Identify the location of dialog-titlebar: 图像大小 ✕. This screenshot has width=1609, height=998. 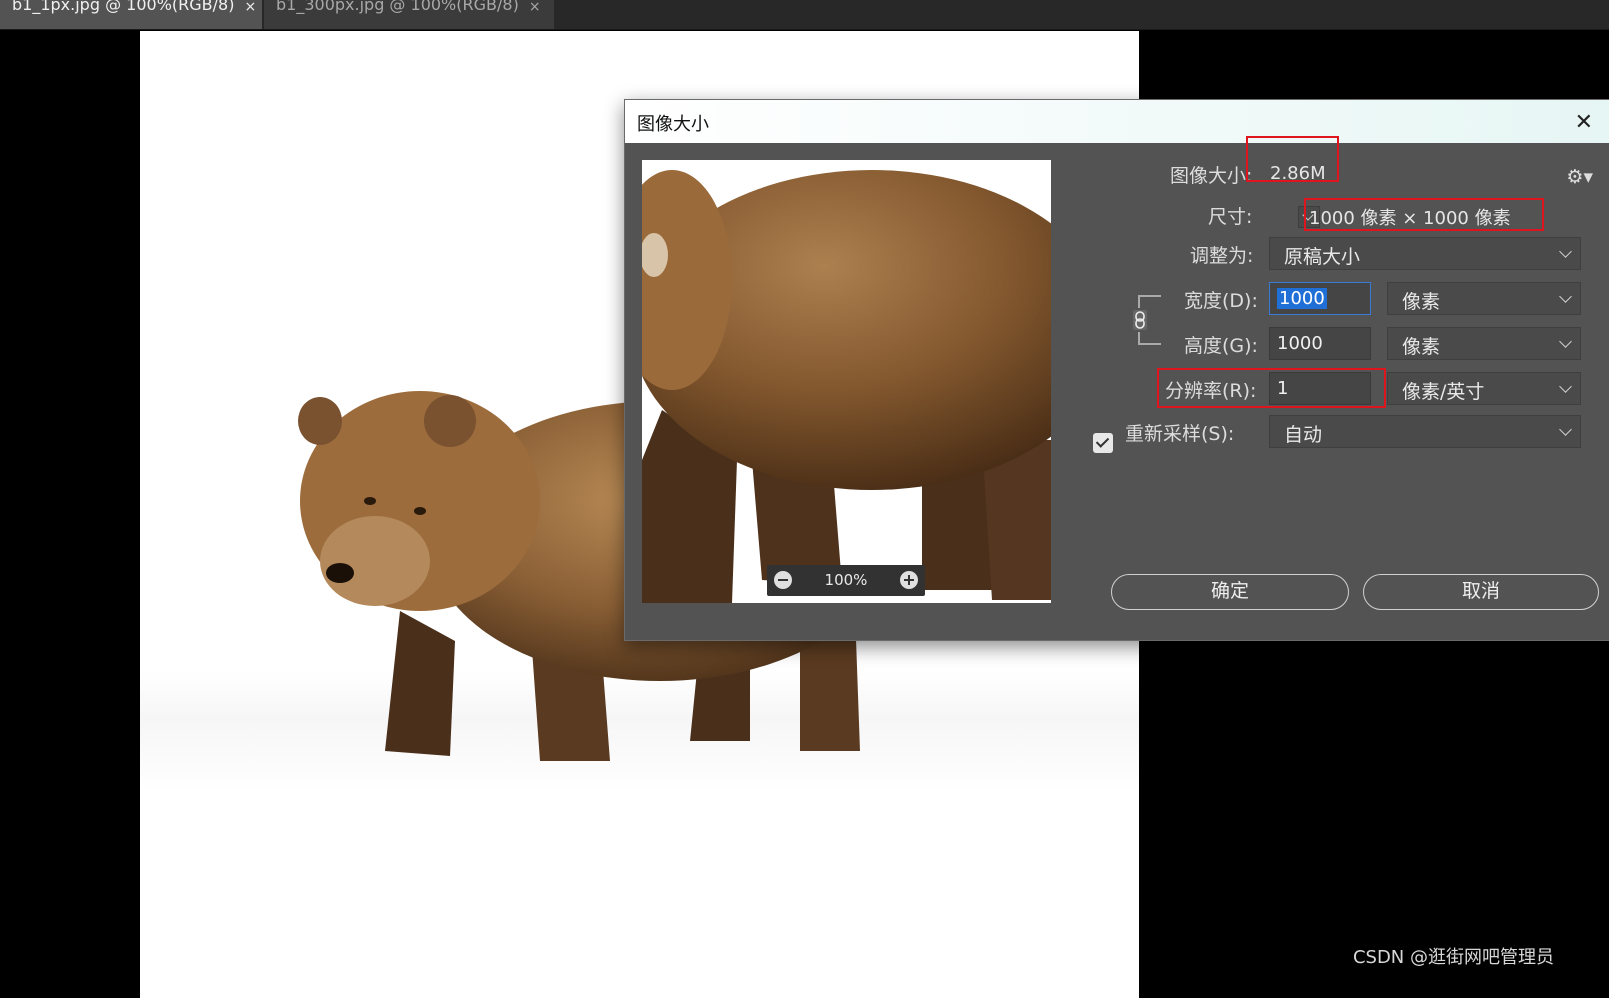
(1117, 121).